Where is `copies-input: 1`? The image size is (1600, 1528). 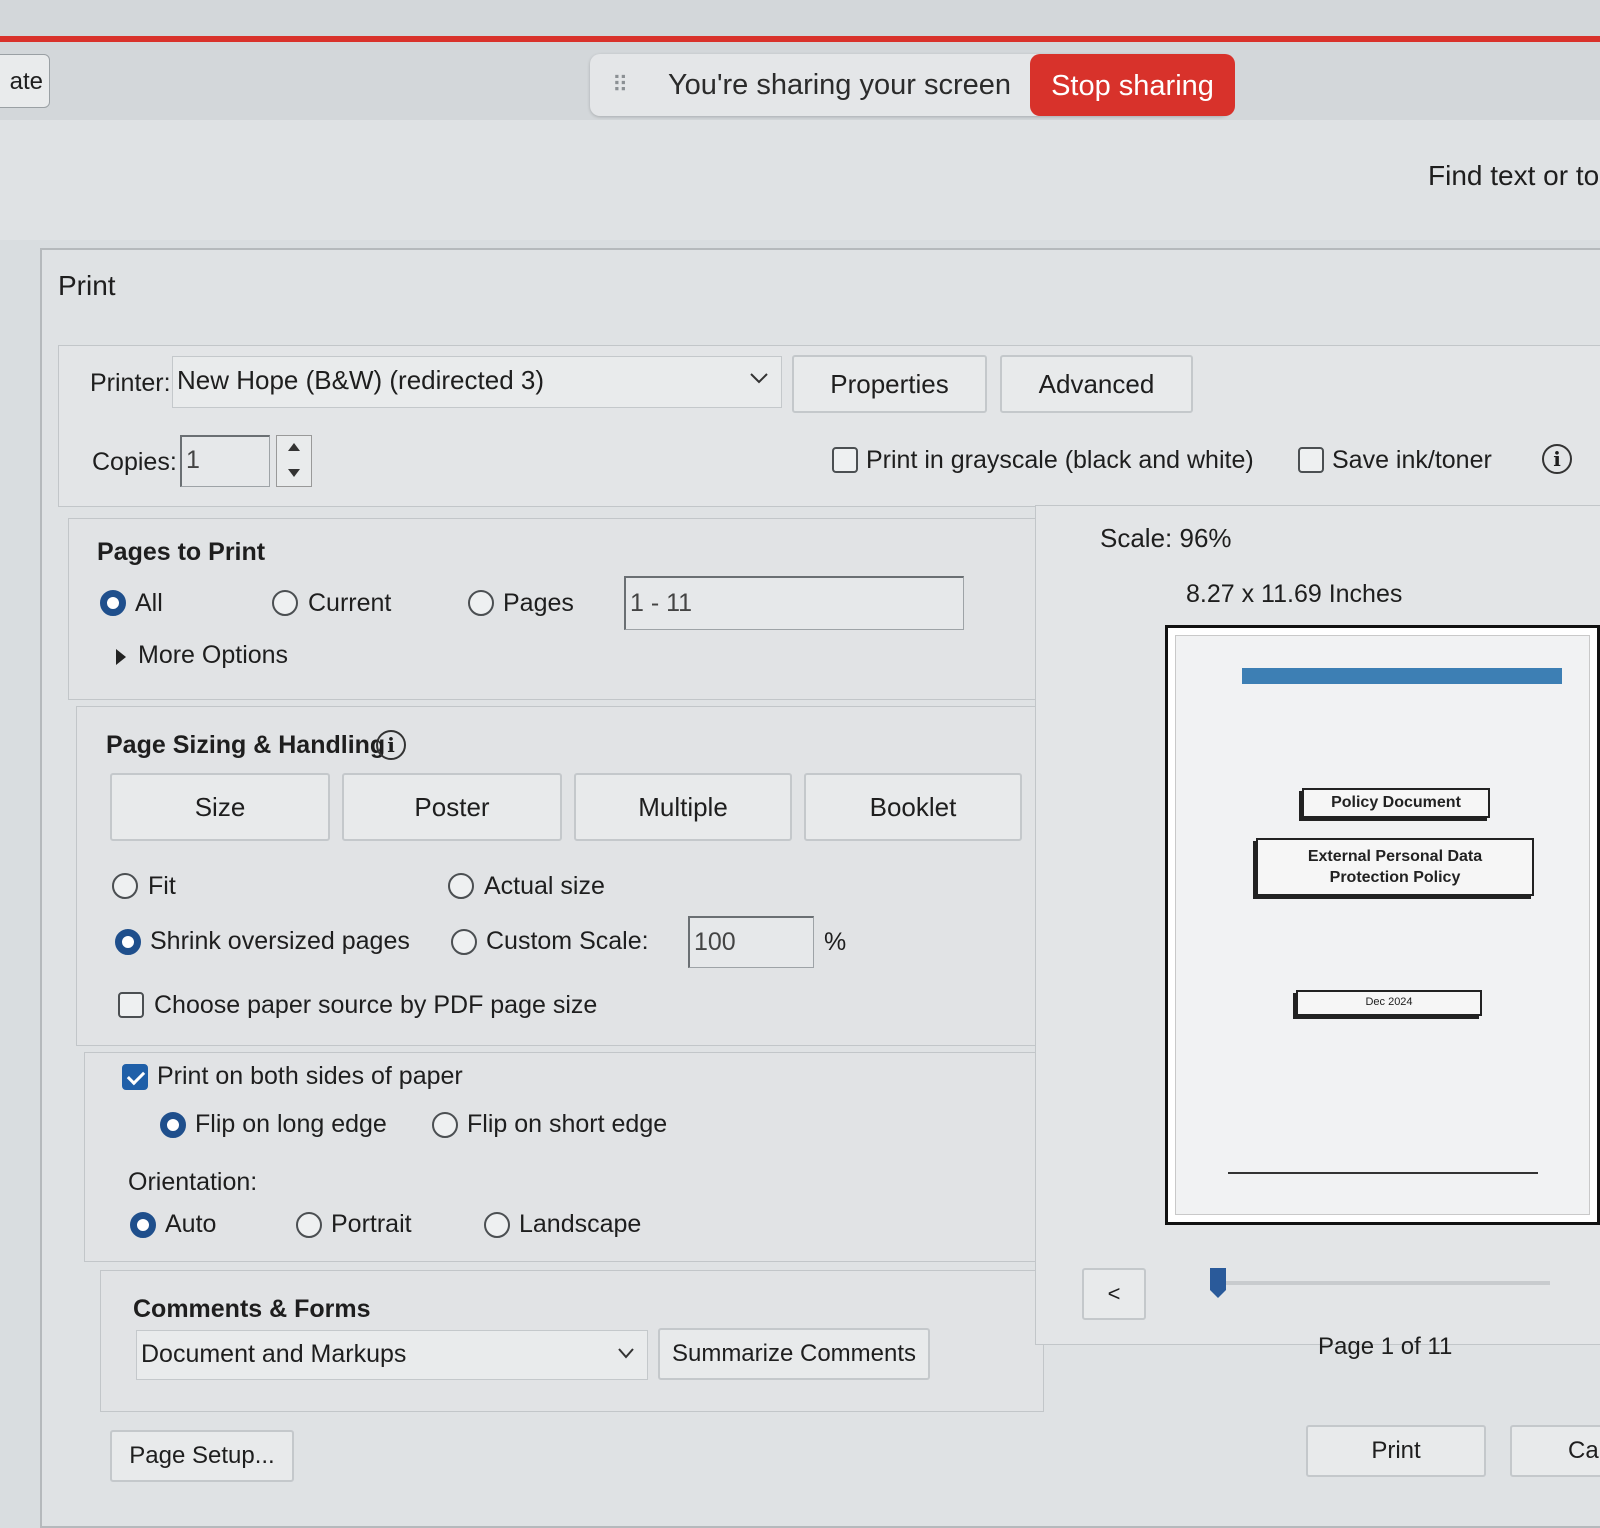
copies-input: 1 is located at coordinates (225, 461).